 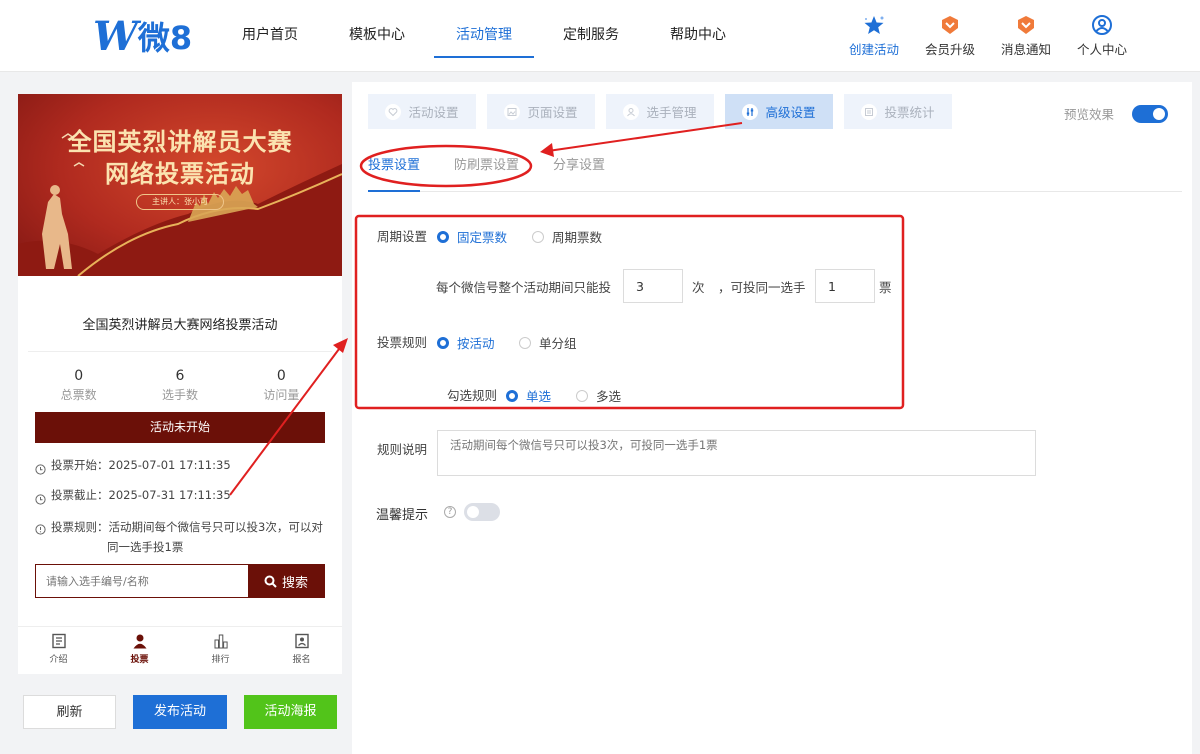 I want to click on info-icon, so click(x=43, y=537).